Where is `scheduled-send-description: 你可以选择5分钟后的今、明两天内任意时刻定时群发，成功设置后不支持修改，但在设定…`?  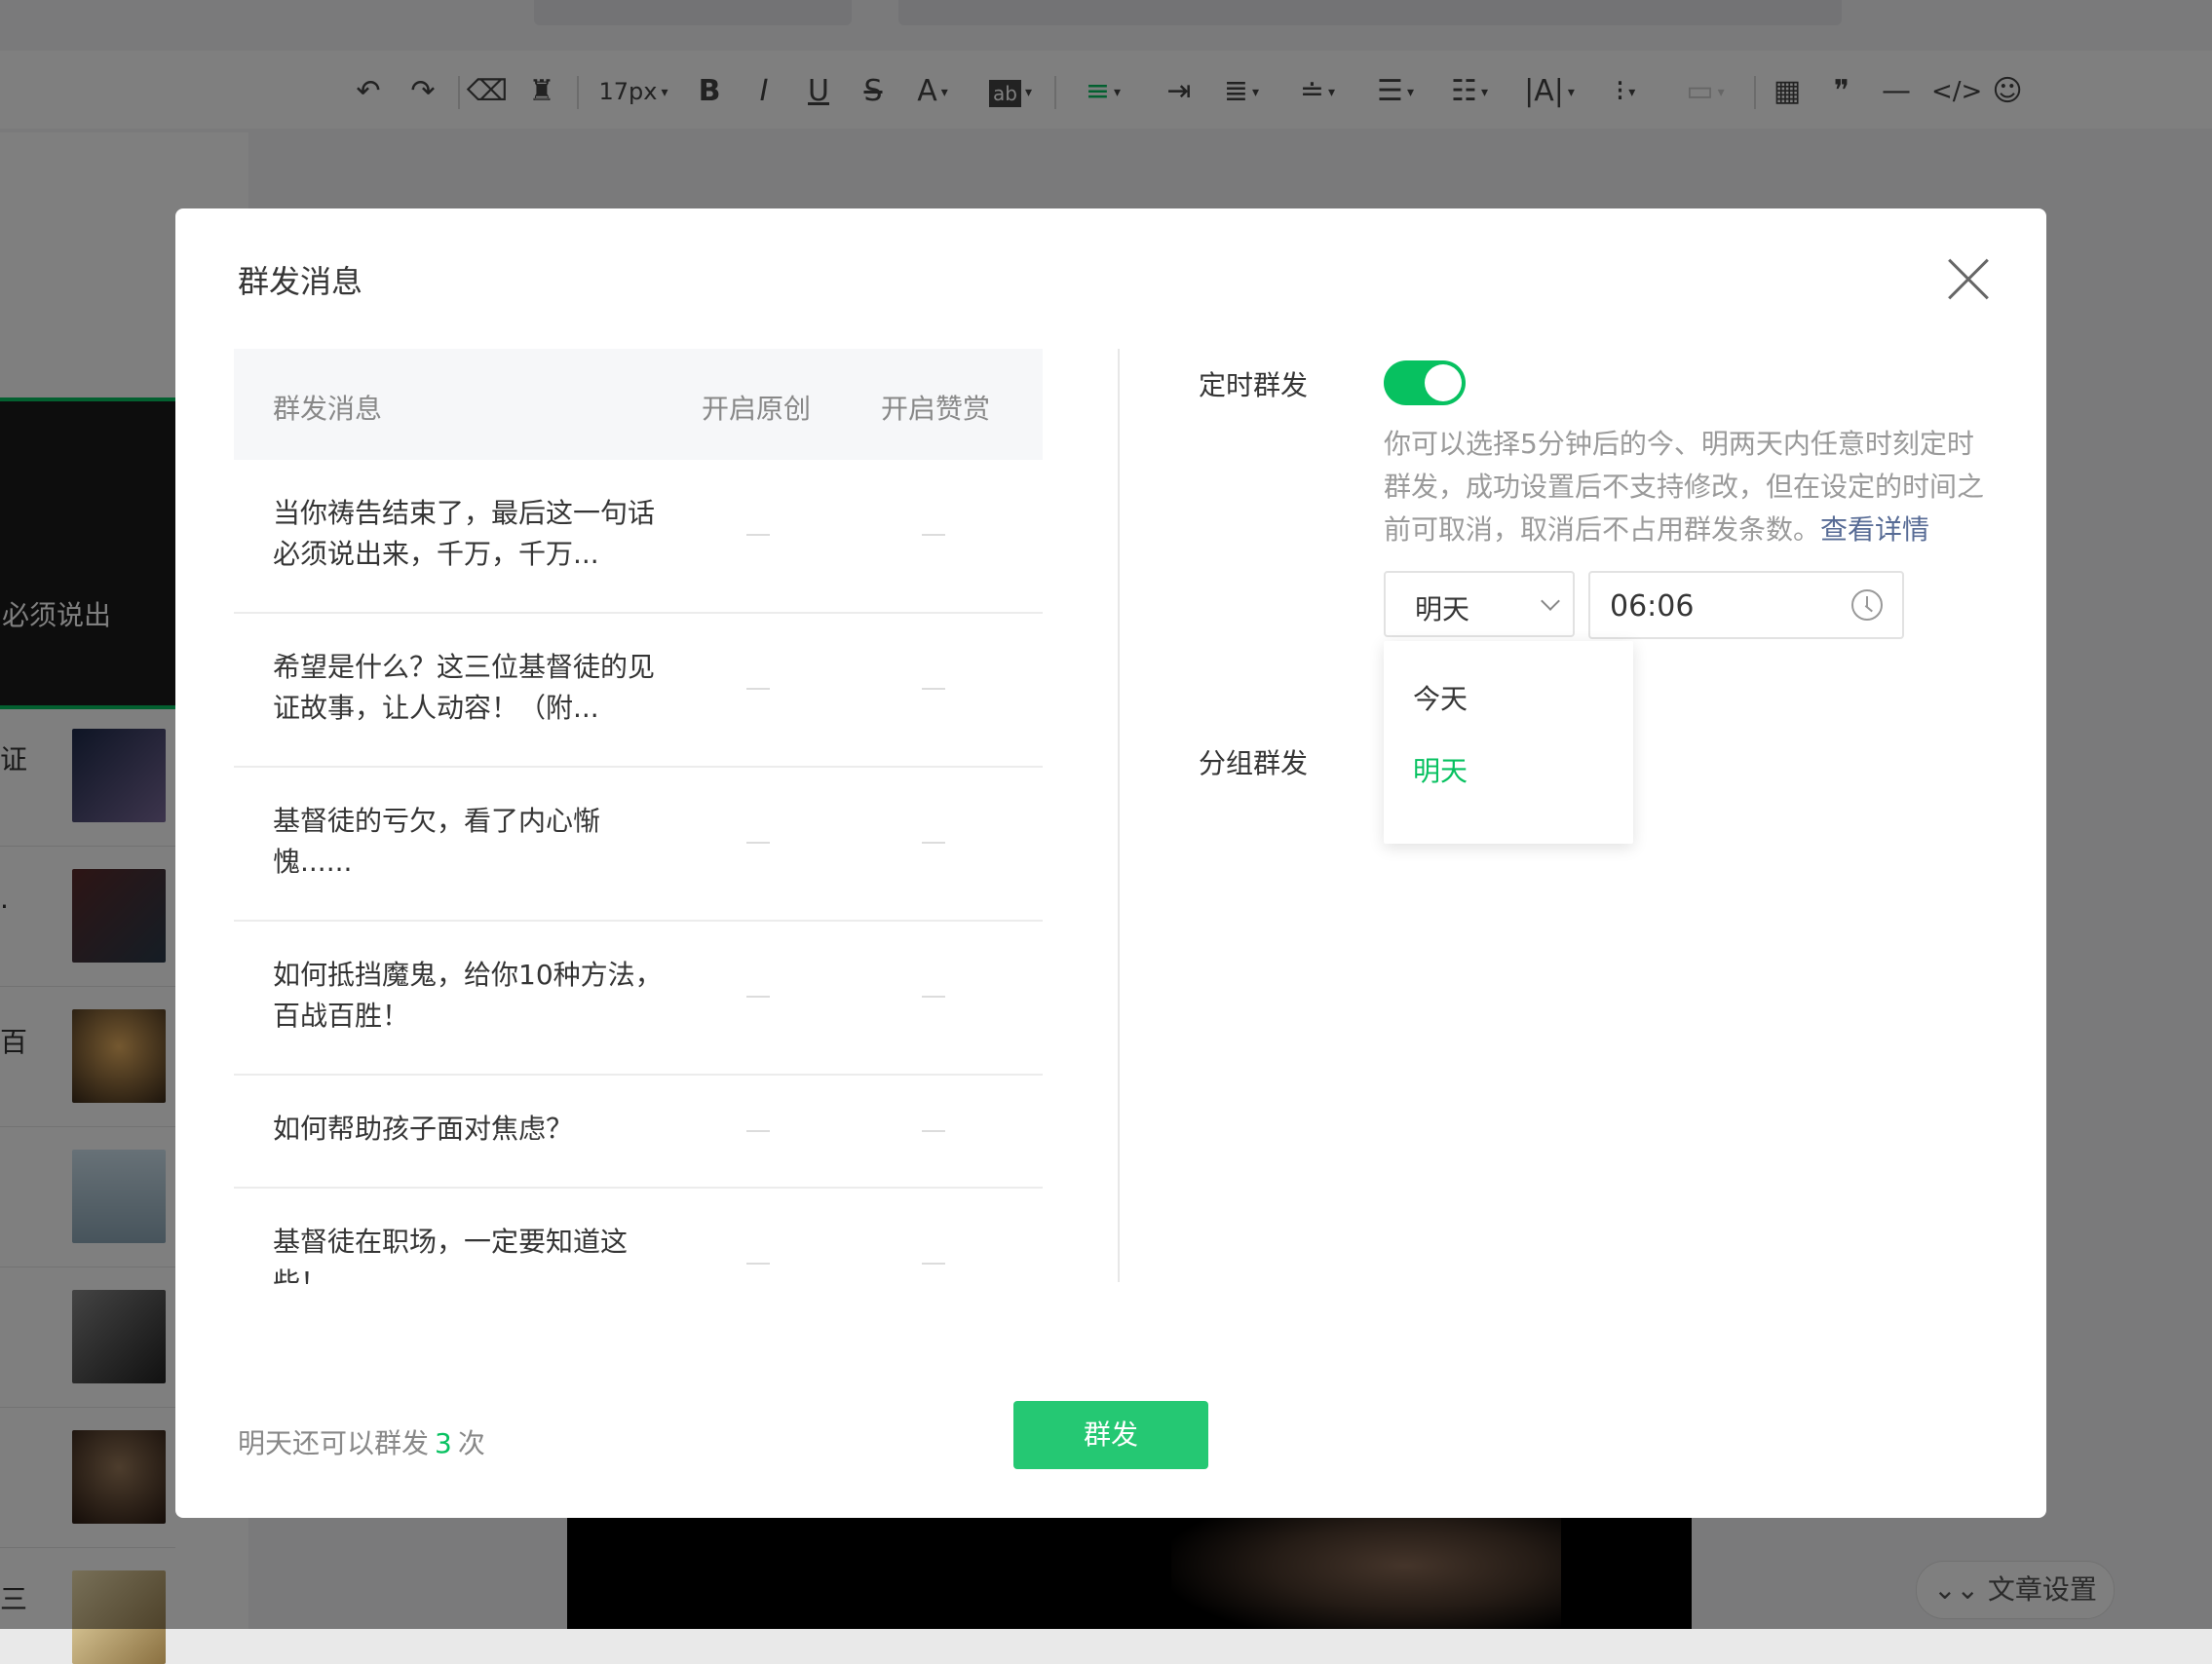
scheduled-send-description: 你可以选择5分钟后的今、明两天内任意时刻定时群发，成功设置后不支持修改，但在设定… is located at coordinates (1691, 487).